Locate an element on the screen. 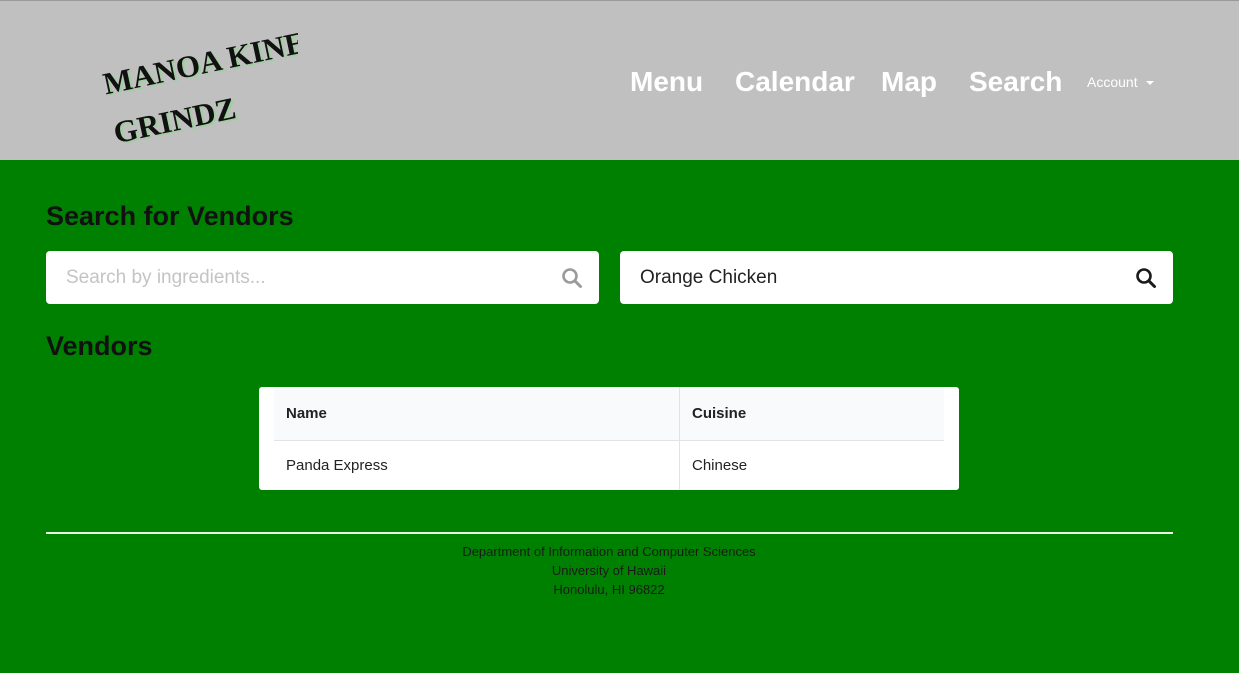  caret-down-icon is located at coordinates (1149, 83).